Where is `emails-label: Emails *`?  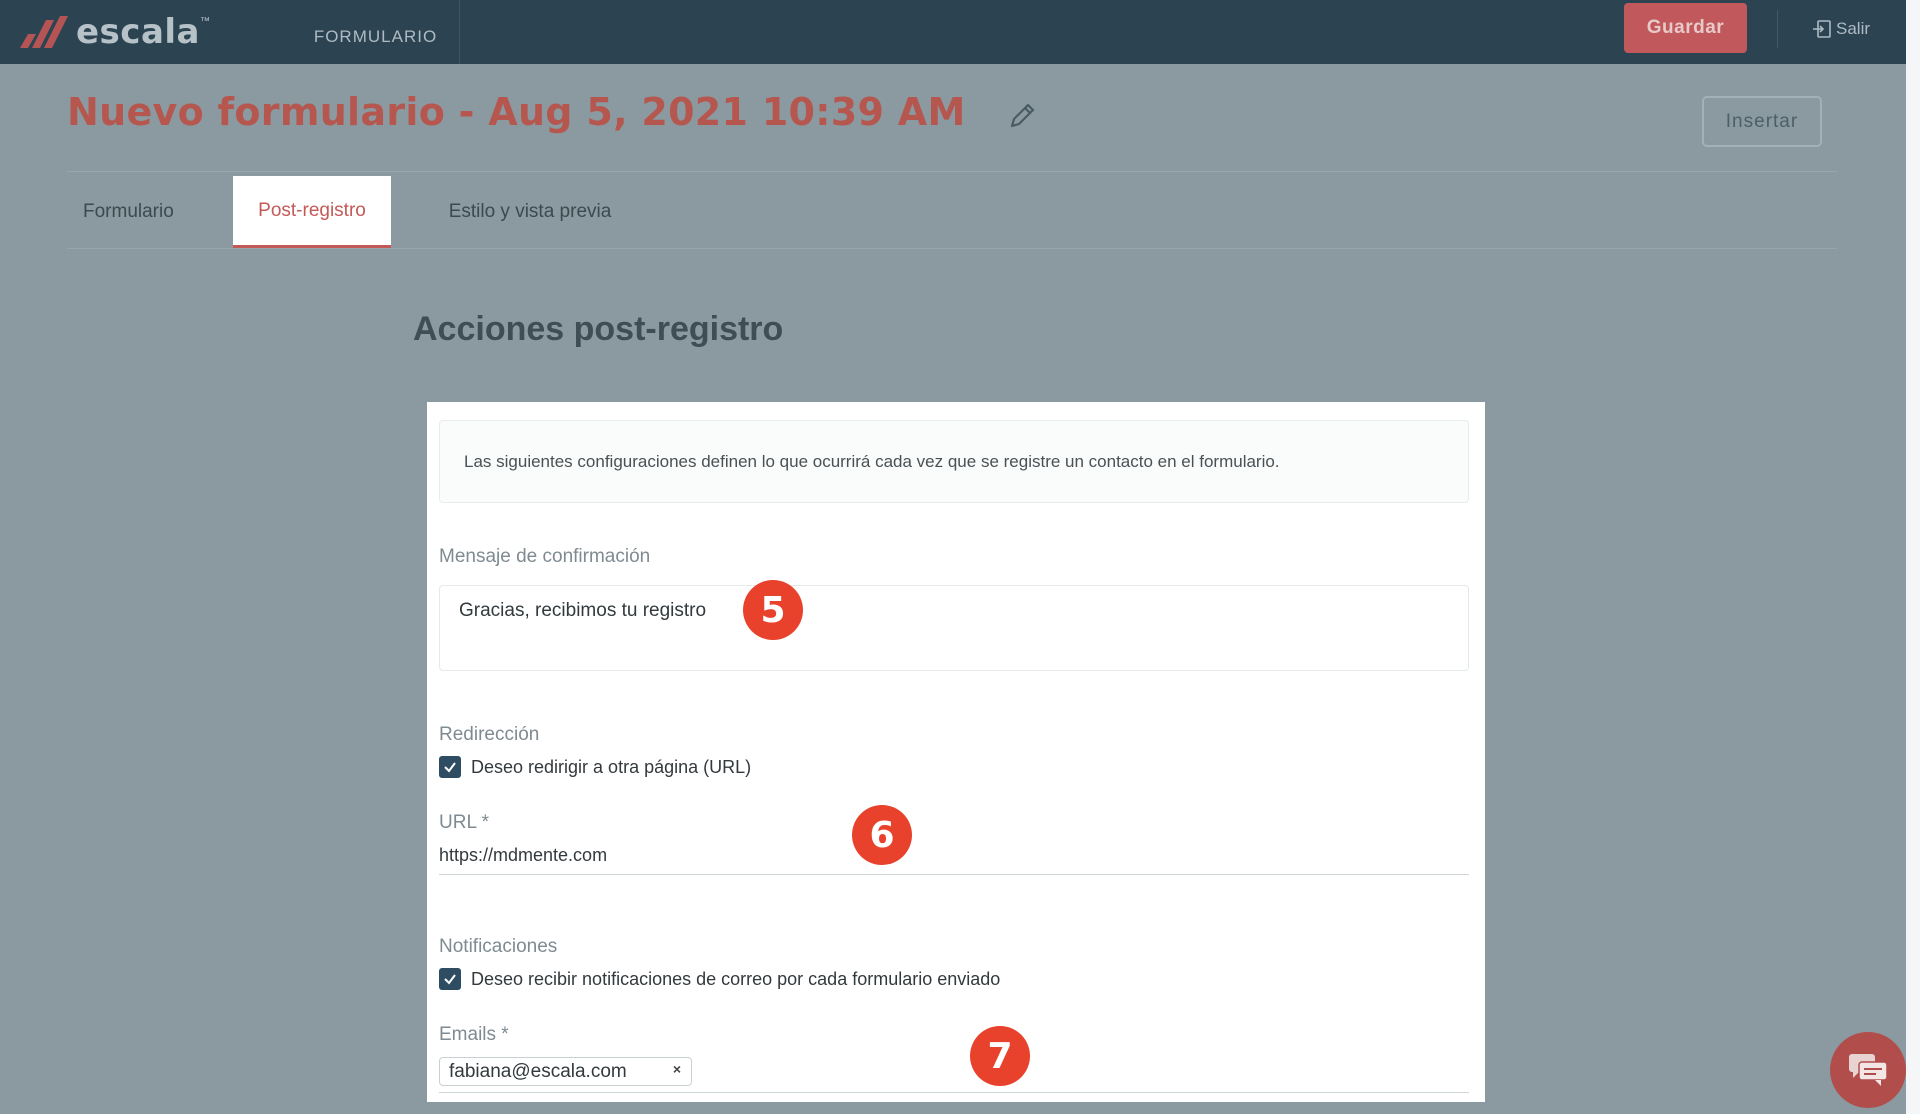
emails-label: Emails * is located at coordinates (474, 1034).